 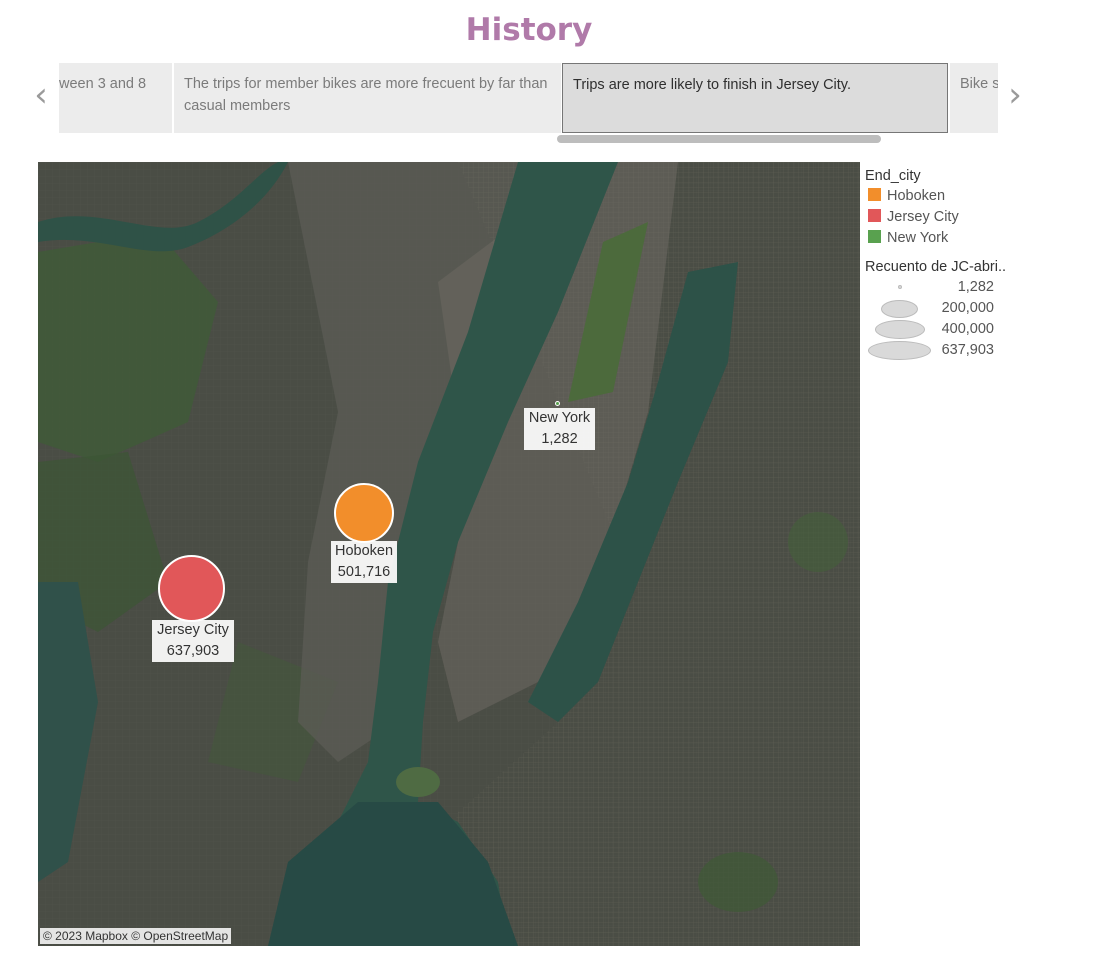 What do you see at coordinates (975, 287) in the screenshot?
I see `size-legend-label: 1,282` at bounding box center [975, 287].